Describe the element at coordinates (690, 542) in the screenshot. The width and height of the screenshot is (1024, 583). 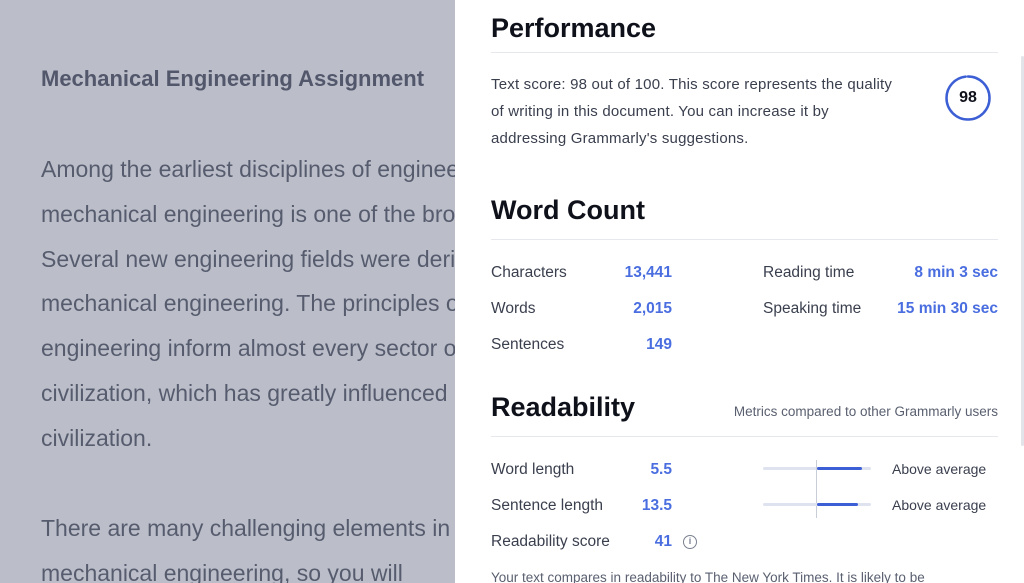
I see `info-icon: i` at that location.